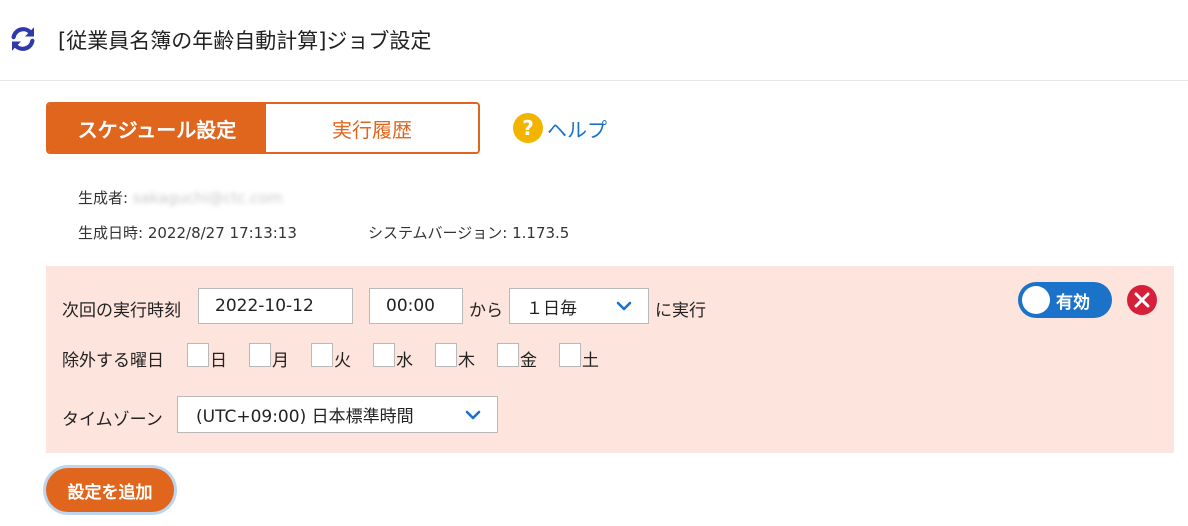 The image size is (1188, 526). What do you see at coordinates (322, 355) in the screenshot?
I see `weekday-checkbox-tue` at bounding box center [322, 355].